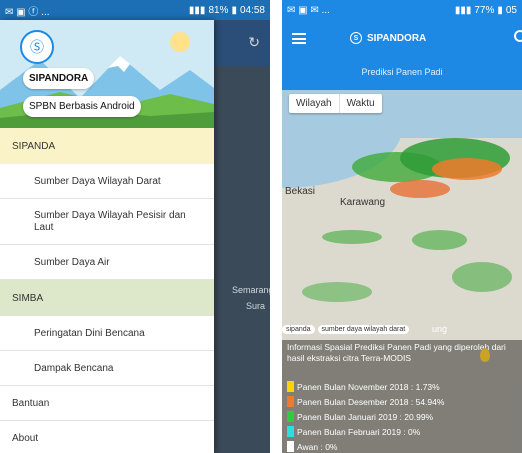 The height and width of the screenshot is (453, 522). Describe the element at coordinates (107, 222) in the screenshot. I see `menu-item-pesisir-laut: Sumber Daya Wilayah Pesisir dan Laut` at that location.